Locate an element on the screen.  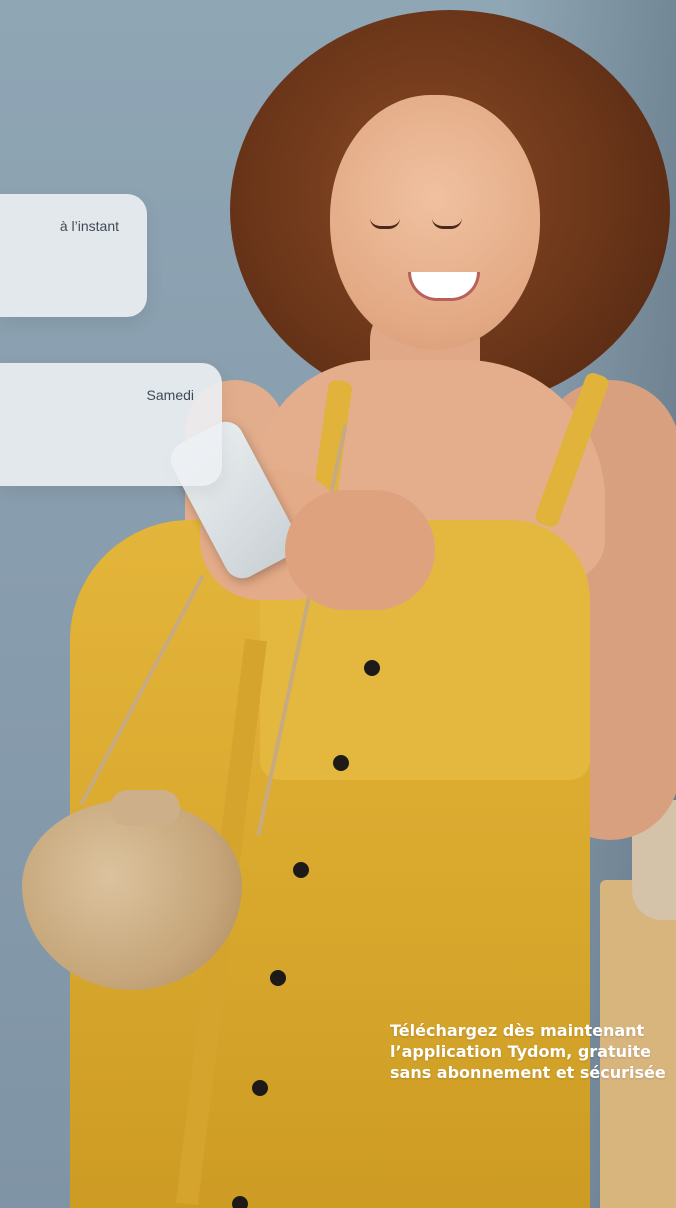
promo-line: Téléchargez dès maintenant is located at coordinates (517, 1030).